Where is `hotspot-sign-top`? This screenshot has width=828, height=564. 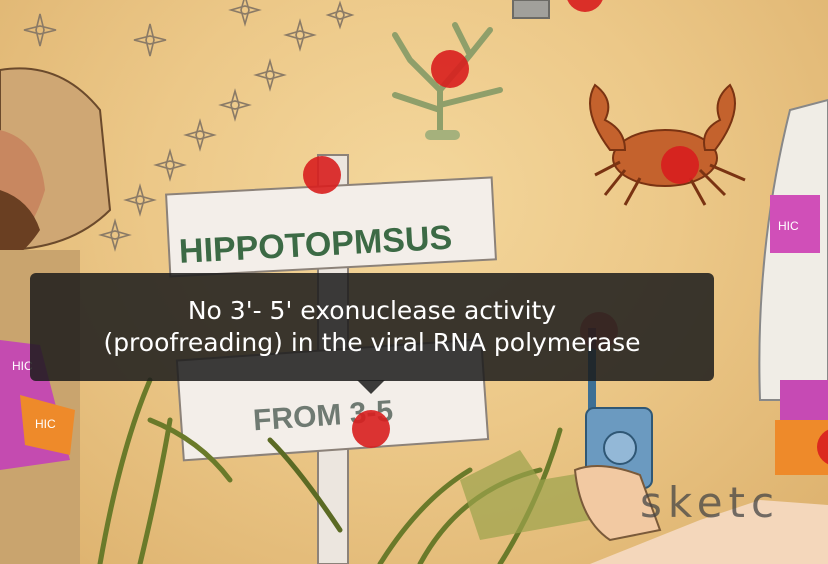
hotspot-sign-top is located at coordinates (322, 175).